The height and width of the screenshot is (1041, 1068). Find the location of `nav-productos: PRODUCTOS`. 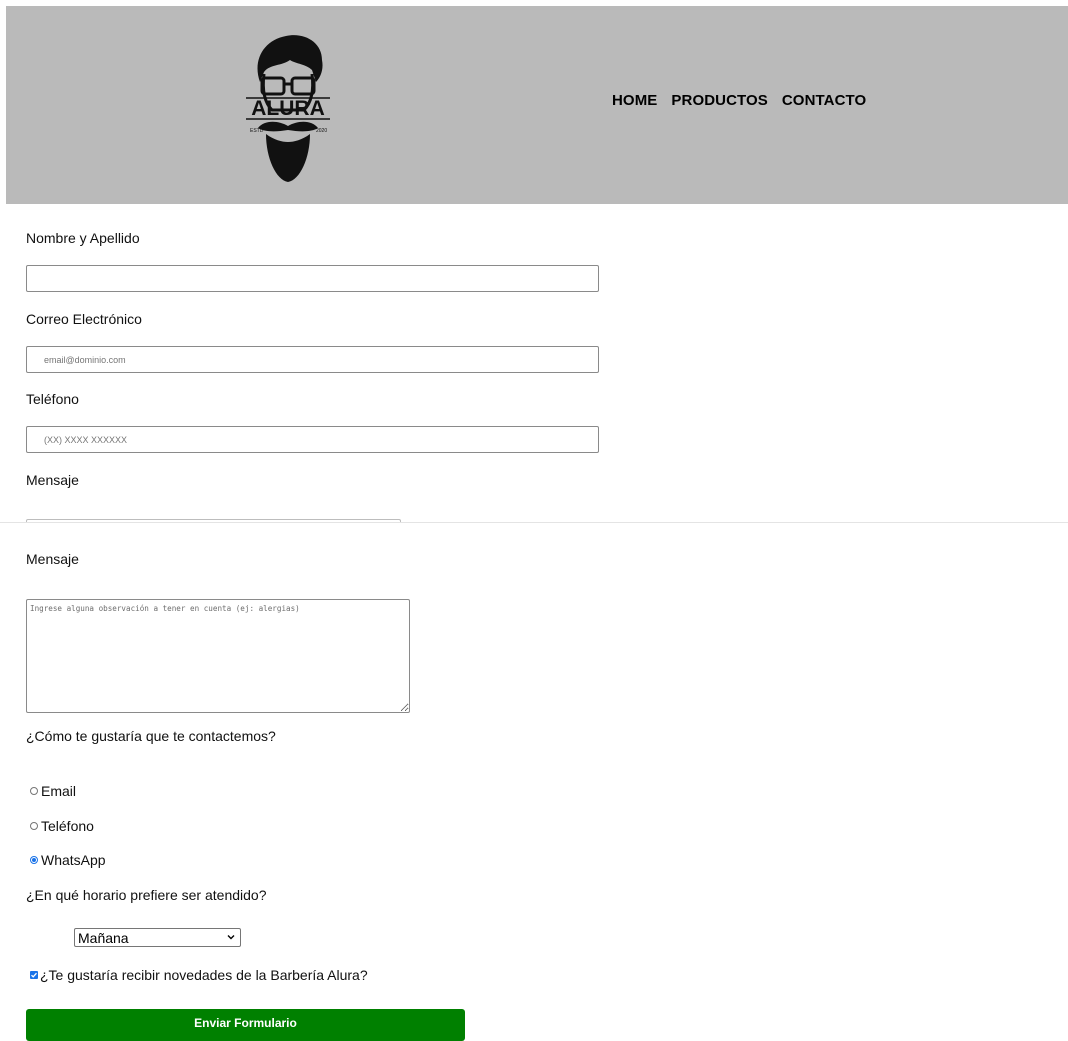

nav-productos: PRODUCTOS is located at coordinates (719, 100).